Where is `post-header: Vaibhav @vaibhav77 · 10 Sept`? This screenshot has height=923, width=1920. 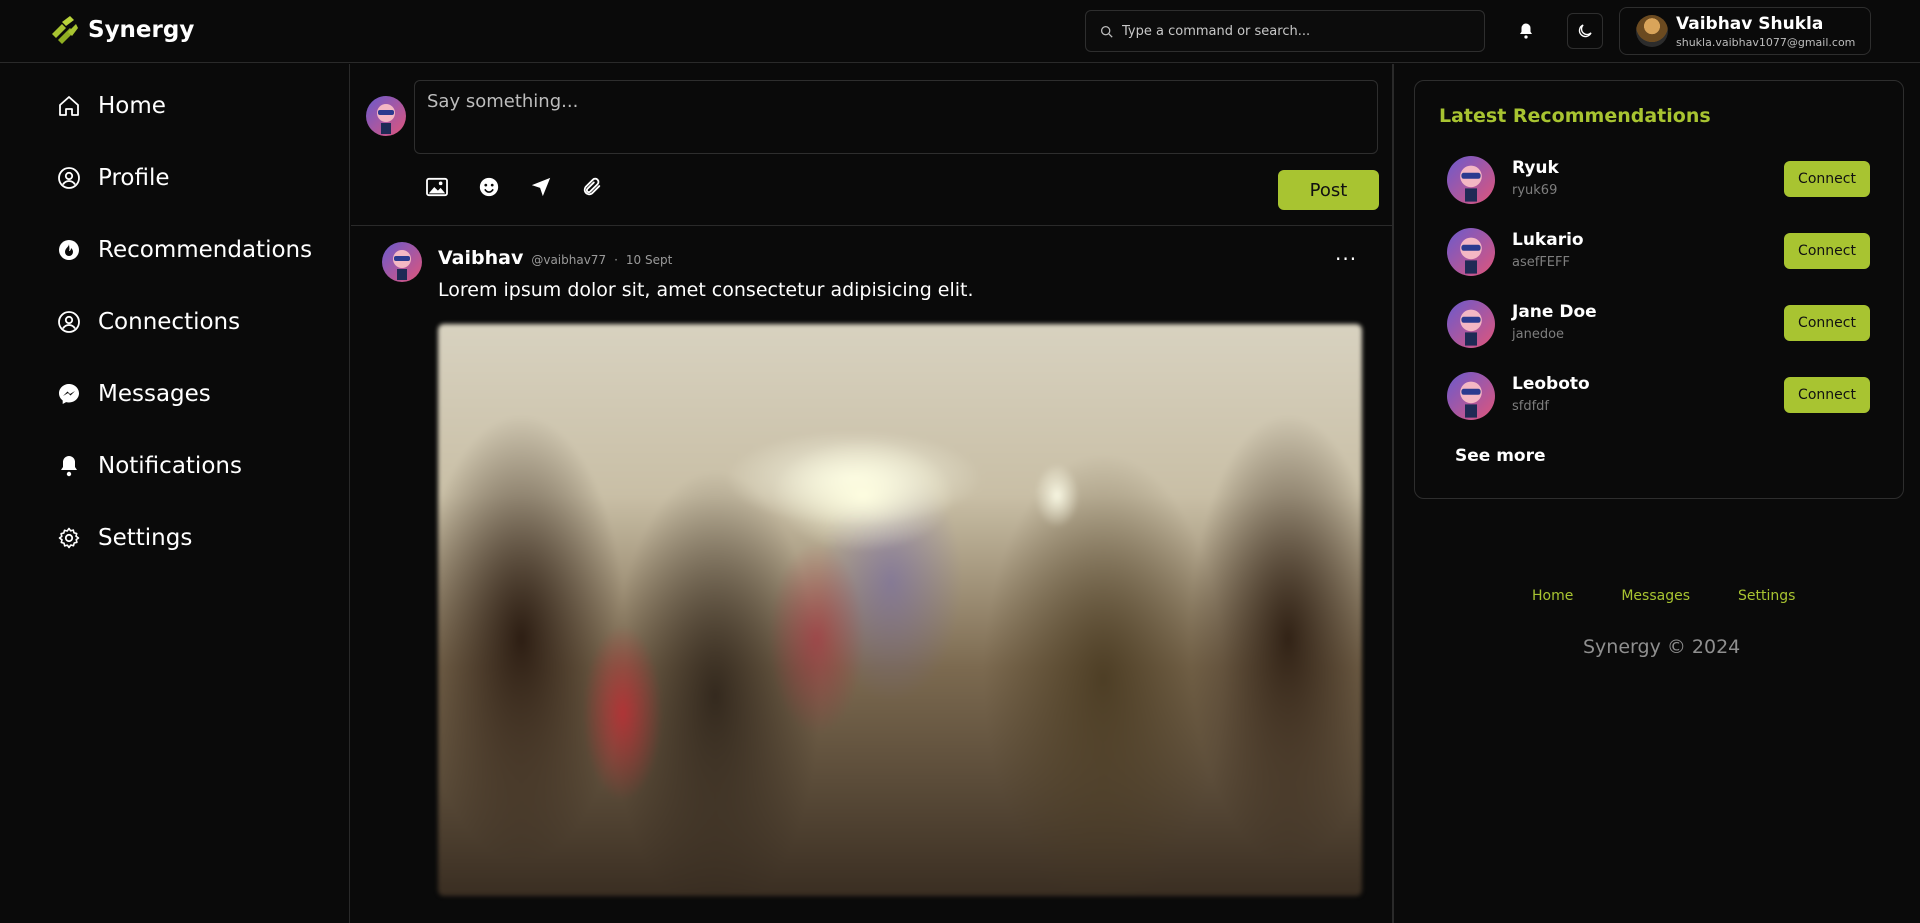
post-header: Vaibhav @vaibhav77 · 10 Sept is located at coordinates (555, 258).